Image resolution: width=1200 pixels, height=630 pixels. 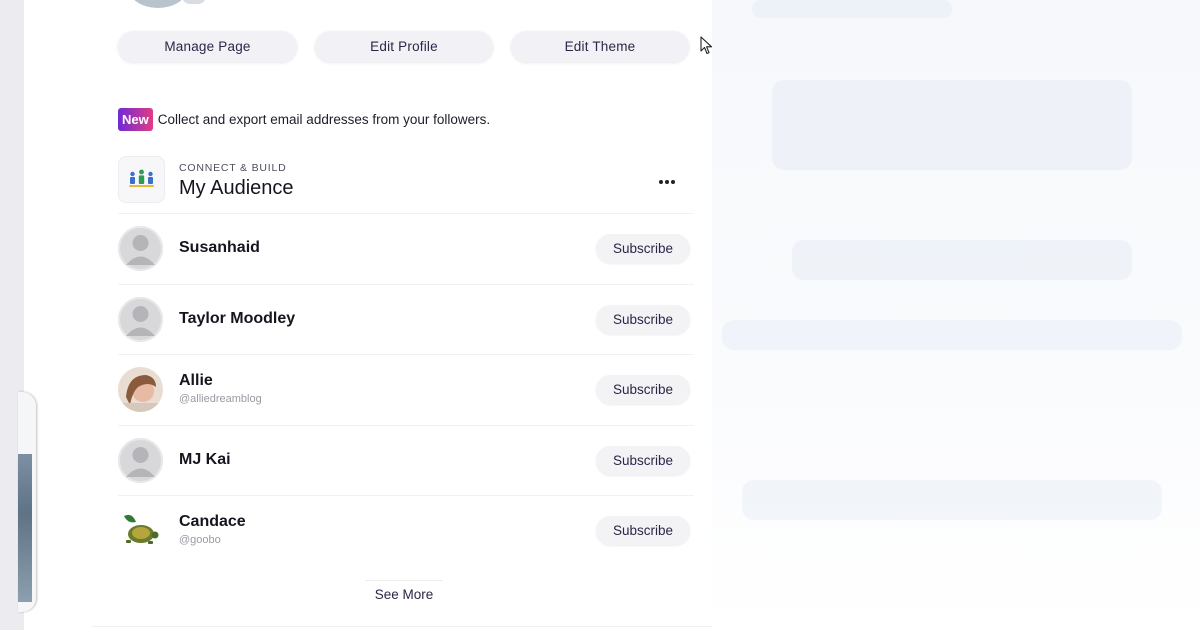 I want to click on photo-avatar, so click(x=140, y=389).